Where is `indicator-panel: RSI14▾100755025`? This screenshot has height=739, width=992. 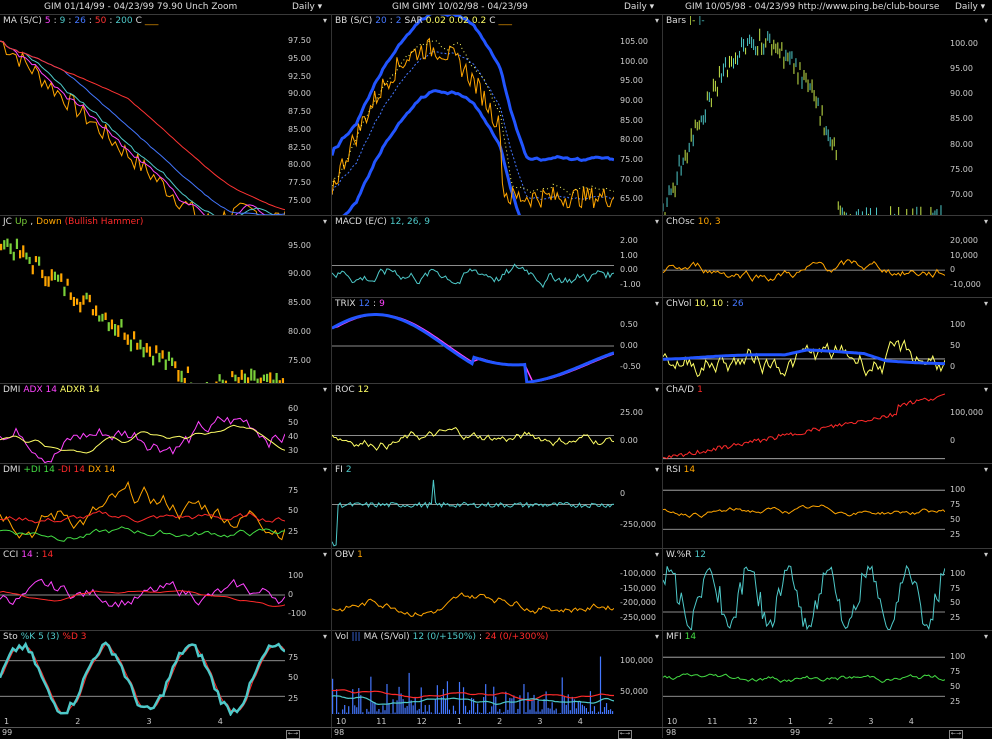 indicator-panel: RSI14▾100755025 is located at coordinates (827, 506).